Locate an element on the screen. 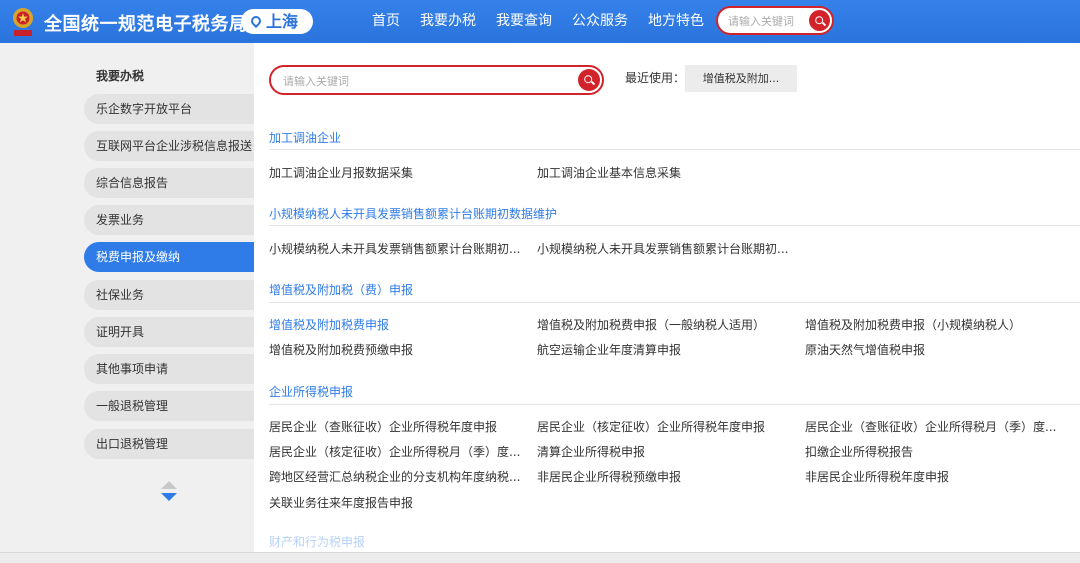 The image size is (1080, 563). sidebar-item-internet-platform-reporting: 互联网平台企业涉税信息报送 is located at coordinates (169, 146).